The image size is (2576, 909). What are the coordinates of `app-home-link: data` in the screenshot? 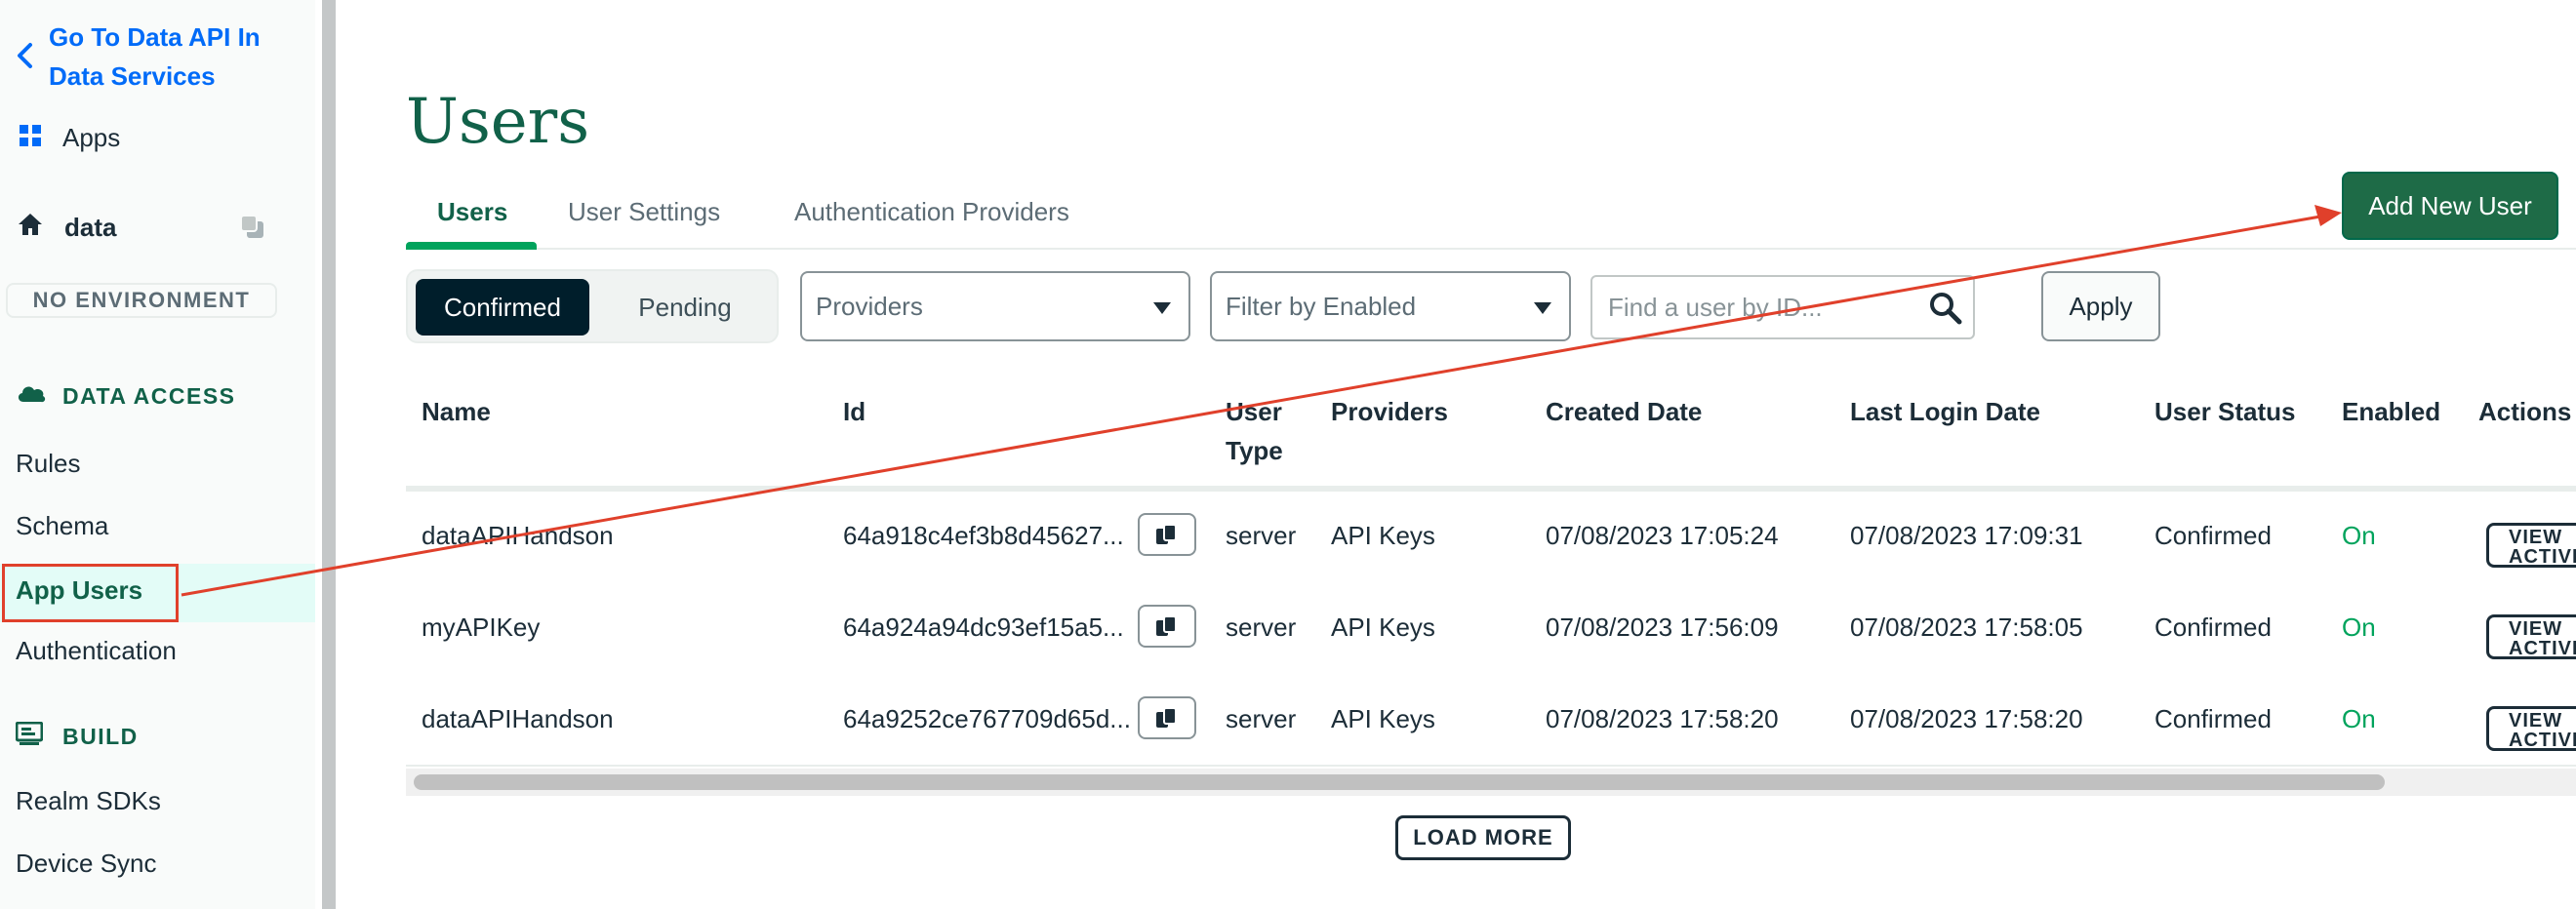 It's located at (67, 228).